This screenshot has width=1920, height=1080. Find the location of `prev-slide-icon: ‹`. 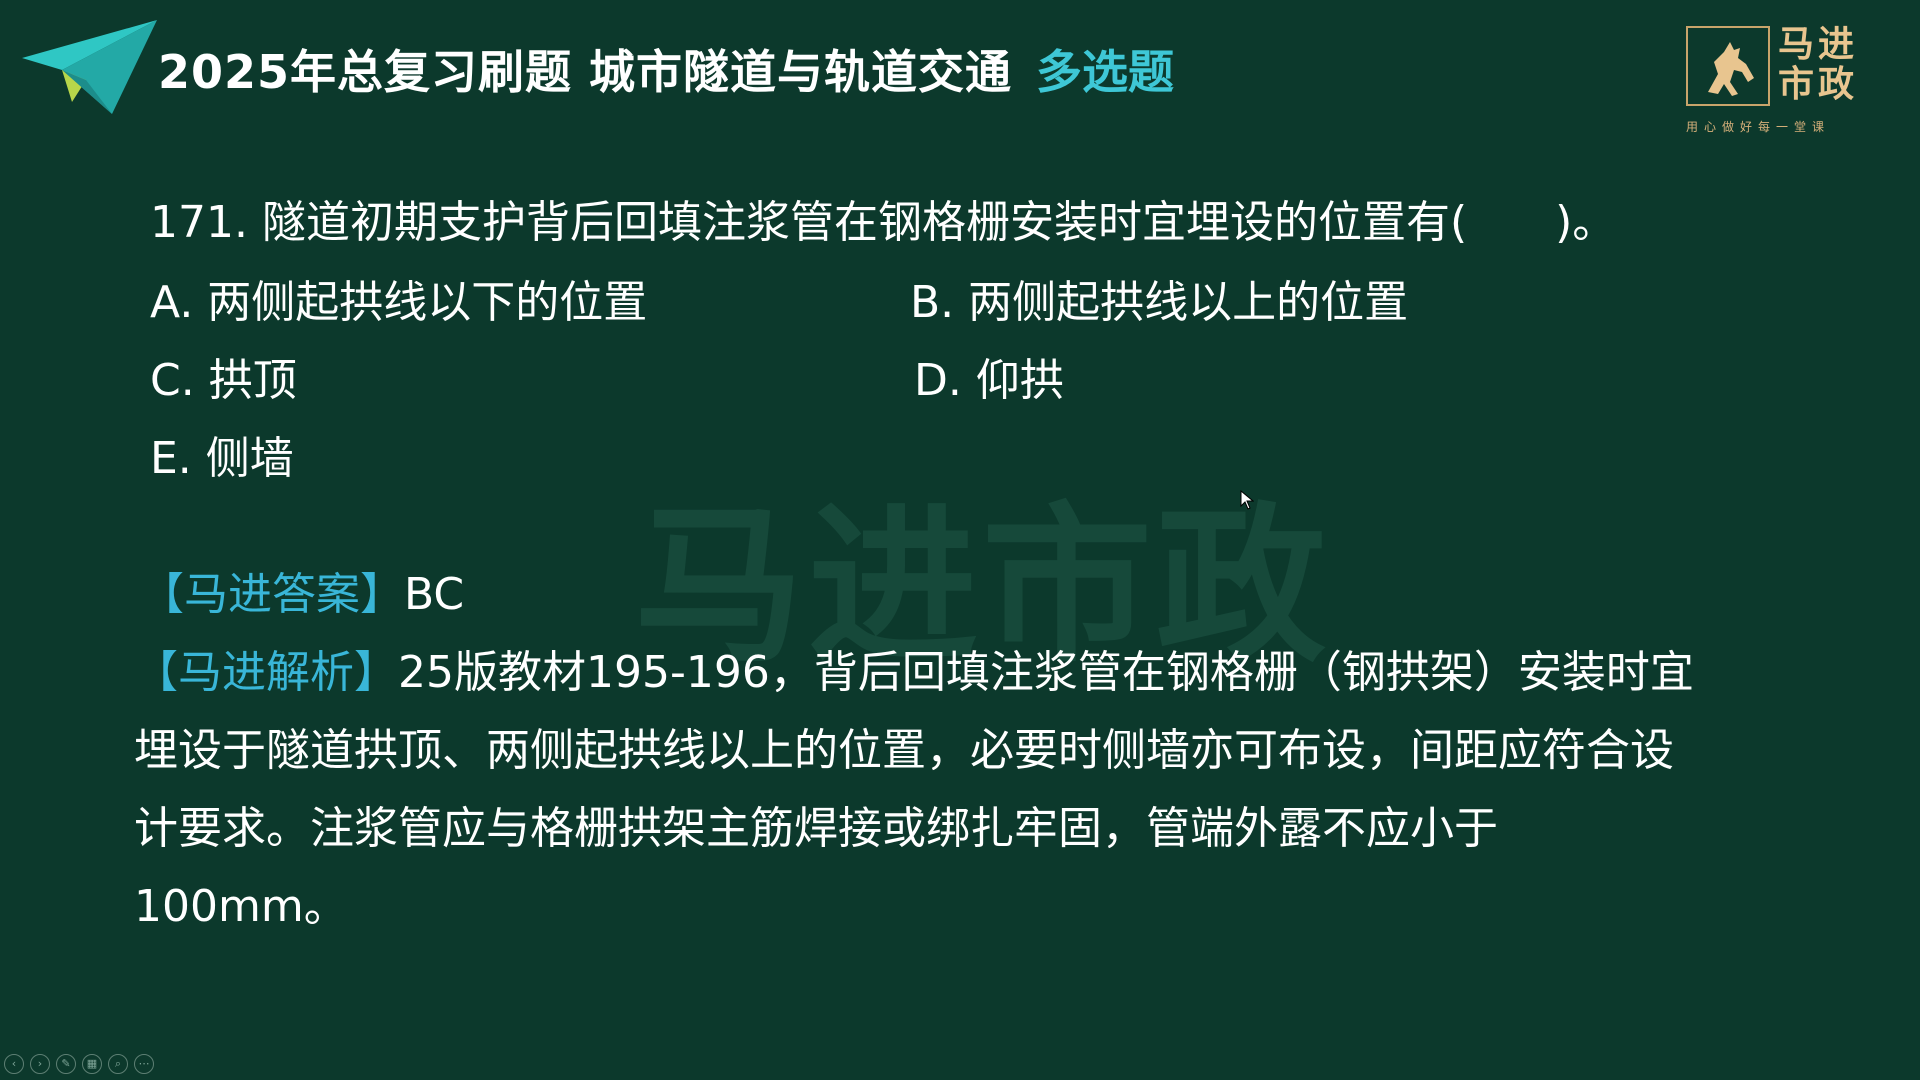

prev-slide-icon: ‹ is located at coordinates (14, 1064).